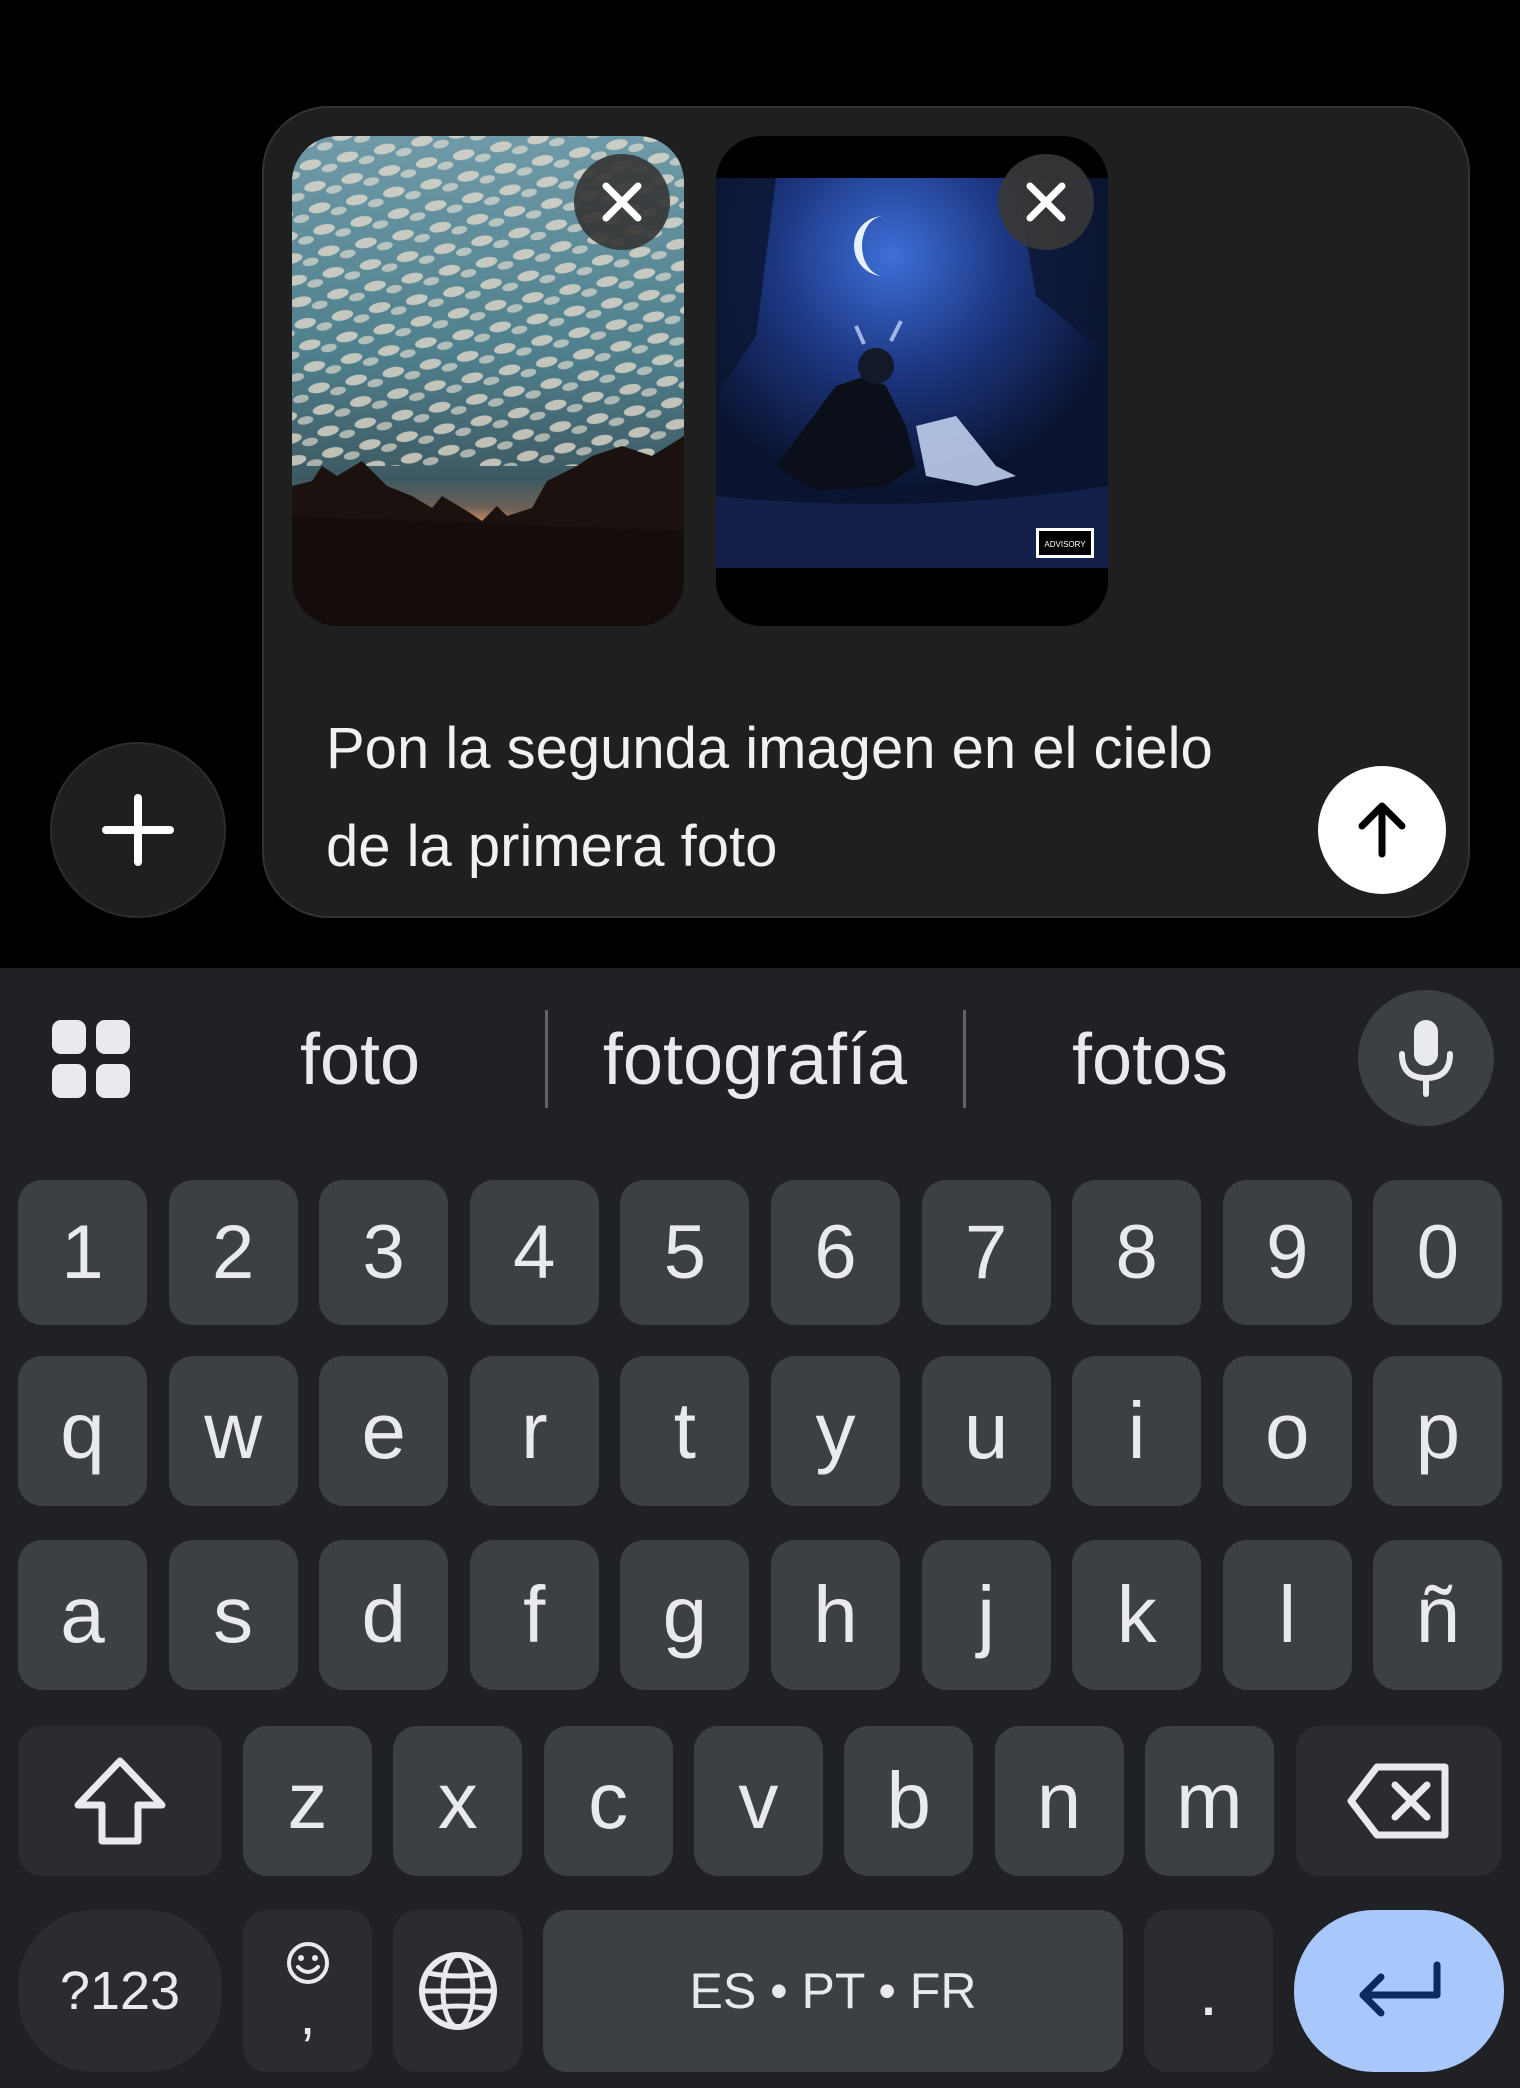 The width and height of the screenshot is (1520, 2088). I want to click on key-z: z, so click(307, 1801).